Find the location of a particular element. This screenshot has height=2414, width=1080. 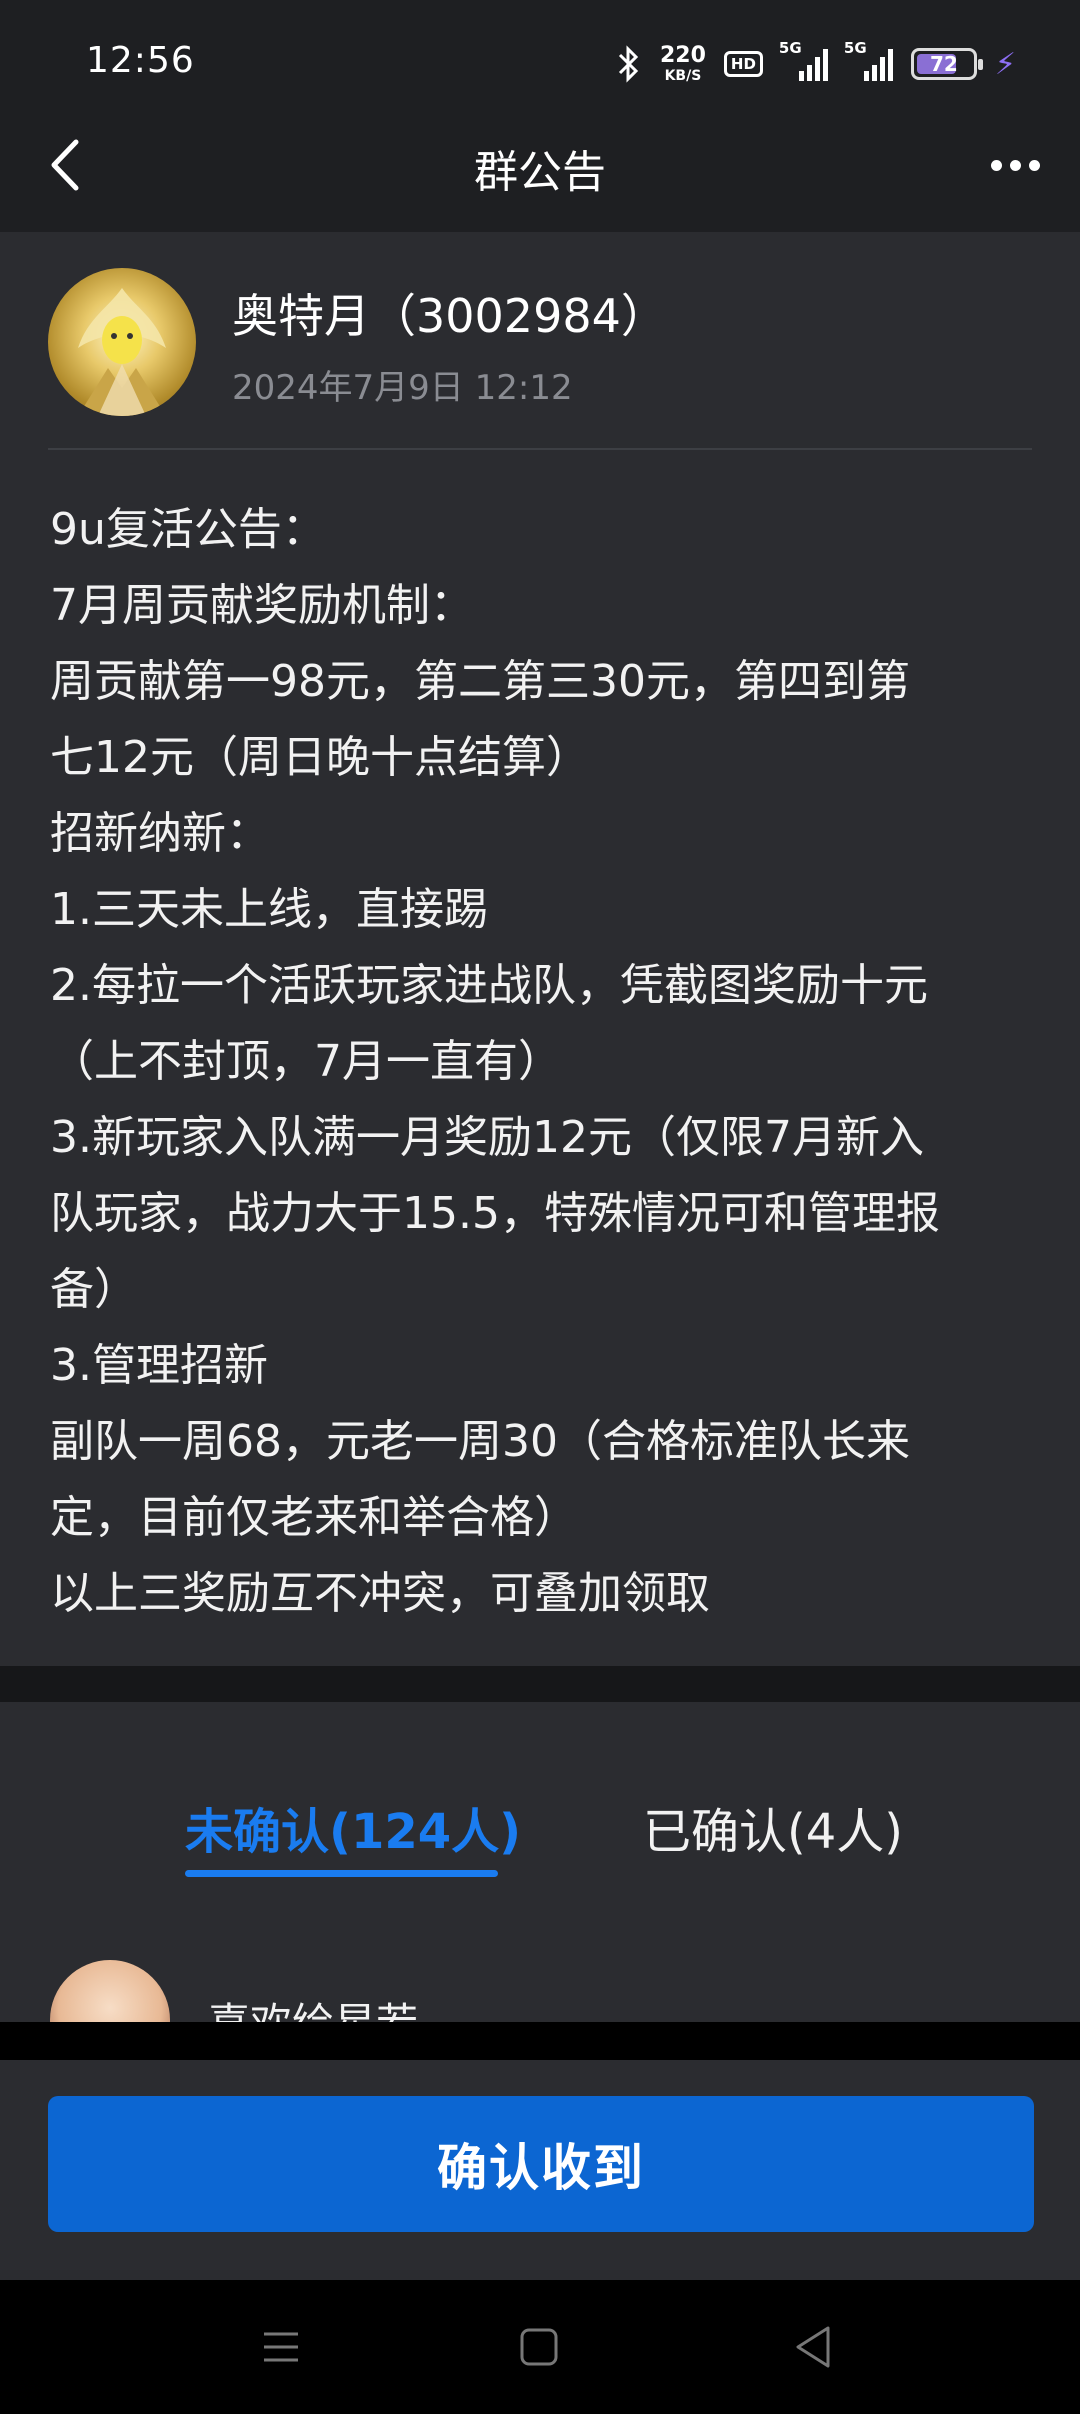

signal-2-label: 5G is located at coordinates (855, 48).